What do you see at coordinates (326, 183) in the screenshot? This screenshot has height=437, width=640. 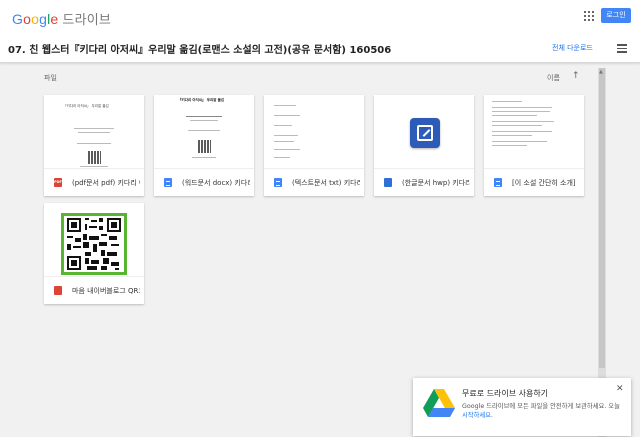 I see `file-name: (텍스트문서 txt) 키다리 아저씨` at bounding box center [326, 183].